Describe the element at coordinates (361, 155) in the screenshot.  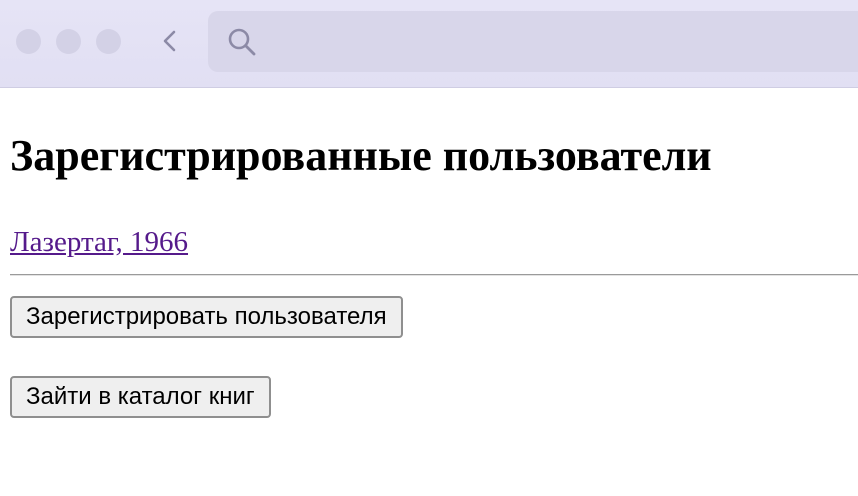
I see `page-title: Зарегистрированные пользователи` at that location.